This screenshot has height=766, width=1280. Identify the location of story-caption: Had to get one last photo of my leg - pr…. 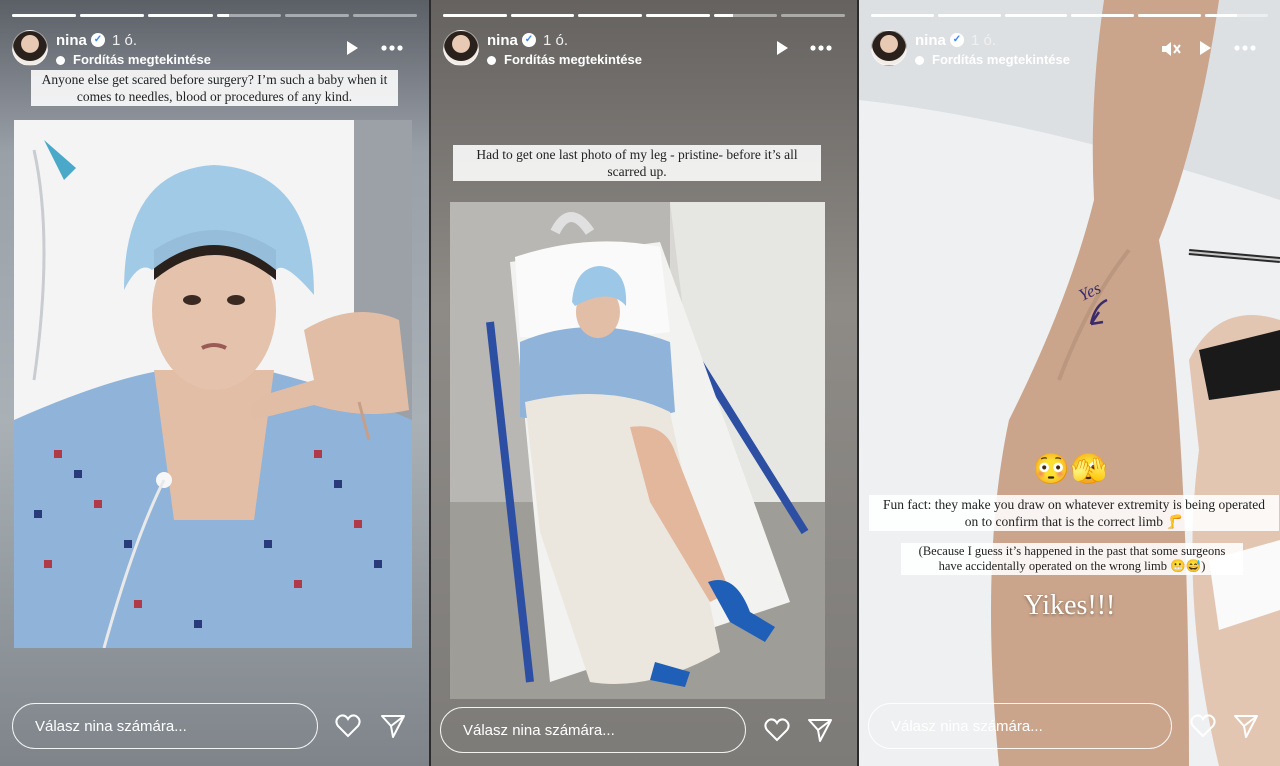
(637, 163).